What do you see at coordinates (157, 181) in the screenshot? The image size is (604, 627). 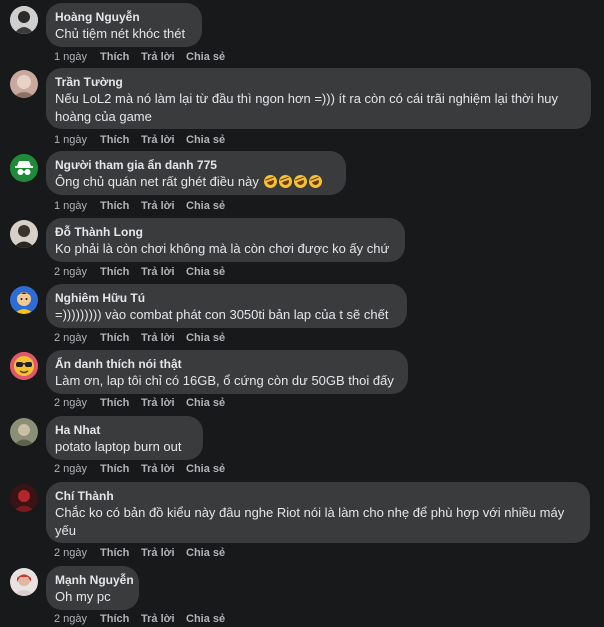 I see `comment-text: Ông chủ quán net rất ghét điều này` at bounding box center [157, 181].